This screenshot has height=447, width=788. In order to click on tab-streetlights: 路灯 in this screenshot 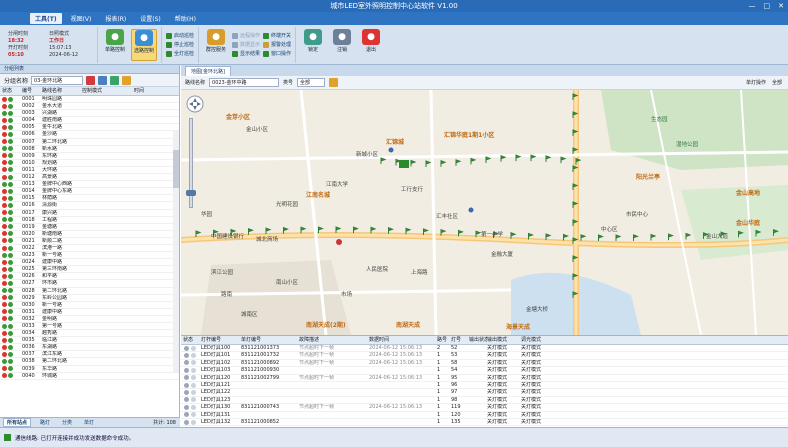, I will do `click(45, 422)`.